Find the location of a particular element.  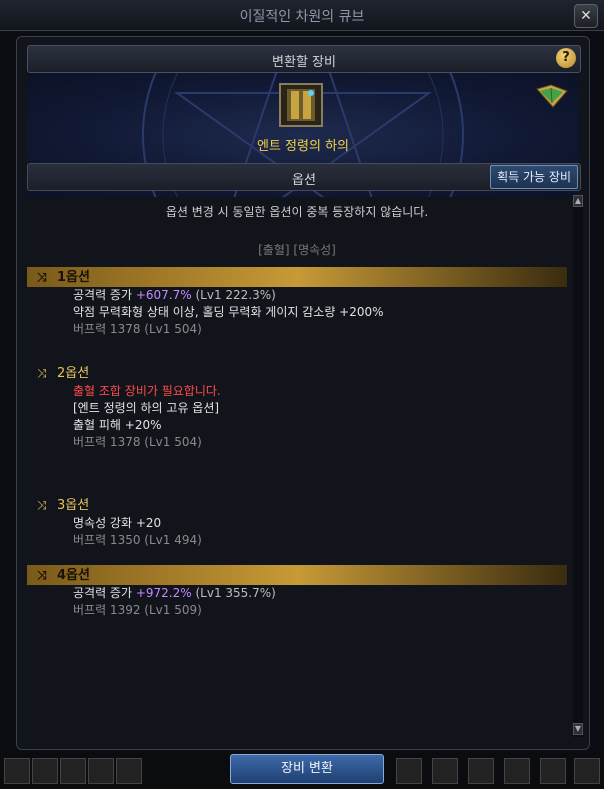

scroll-down-button: ▼ is located at coordinates (578, 729).